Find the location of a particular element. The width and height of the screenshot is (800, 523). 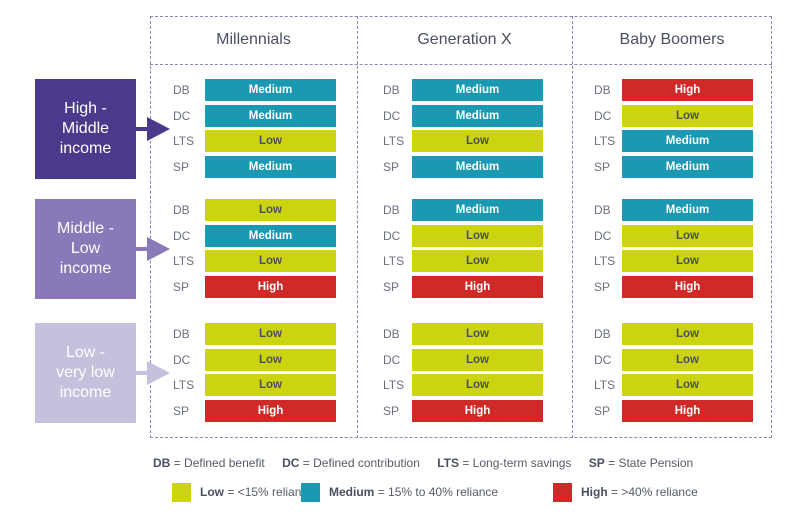

legend-db: DB = Defined benefit is located at coordinates (209, 463).